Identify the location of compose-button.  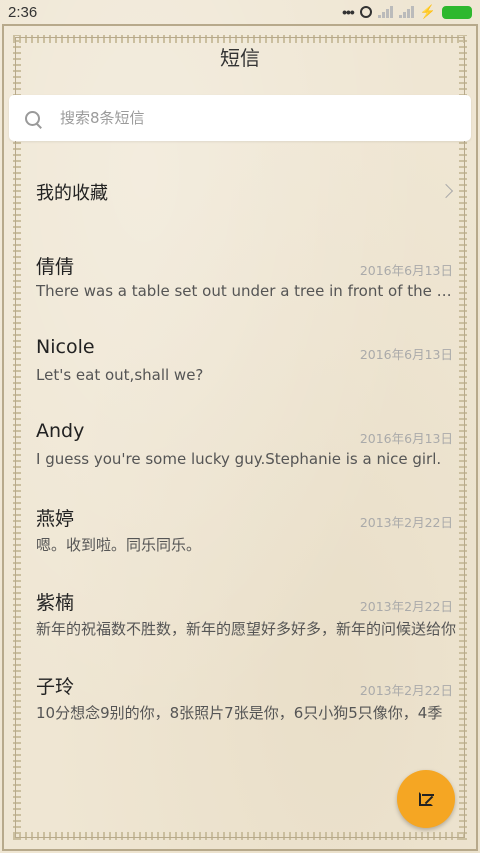
(426, 799).